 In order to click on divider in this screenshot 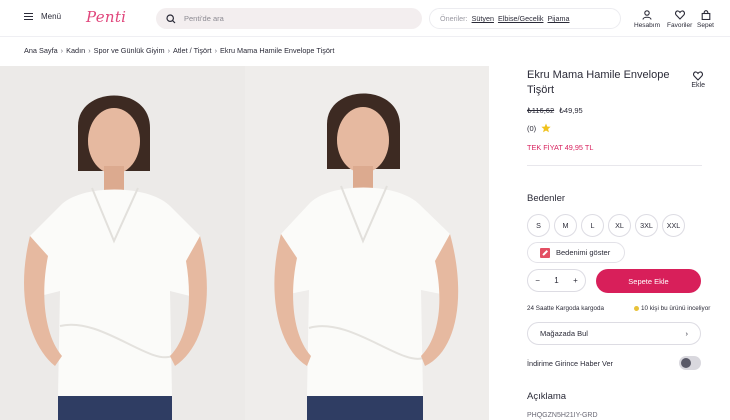, I will do `click(614, 165)`.